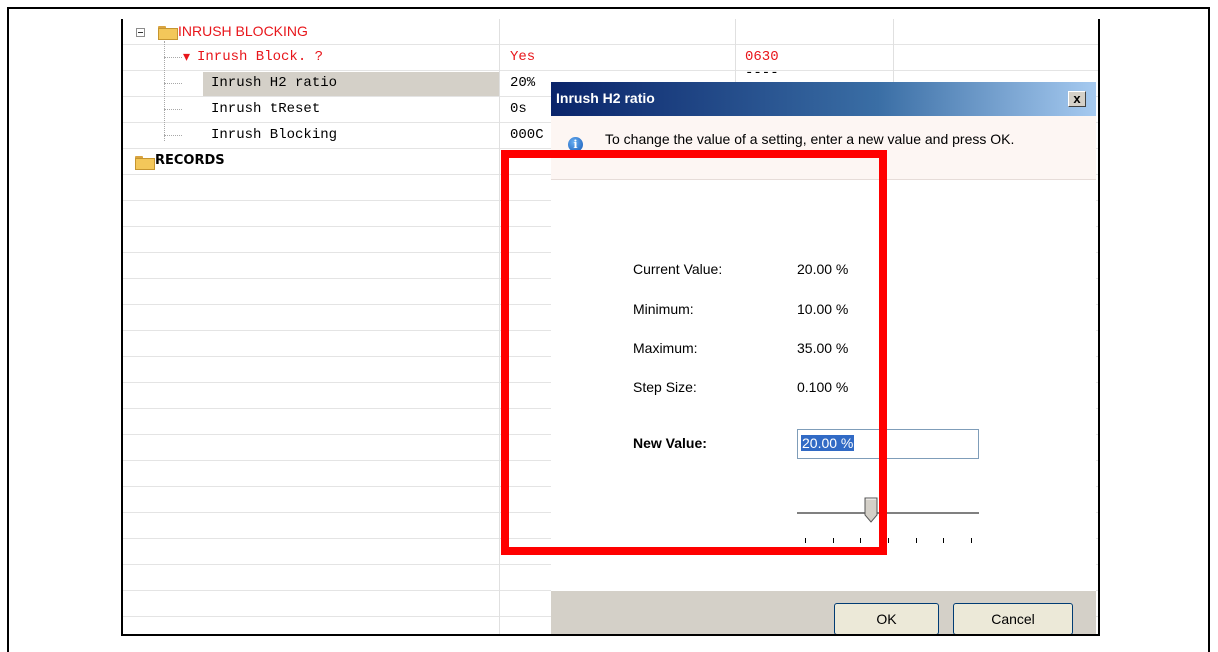 The height and width of the screenshot is (652, 1218). What do you see at coordinates (266, 109) in the screenshot?
I see `setting-label: Inrush tReset` at bounding box center [266, 109].